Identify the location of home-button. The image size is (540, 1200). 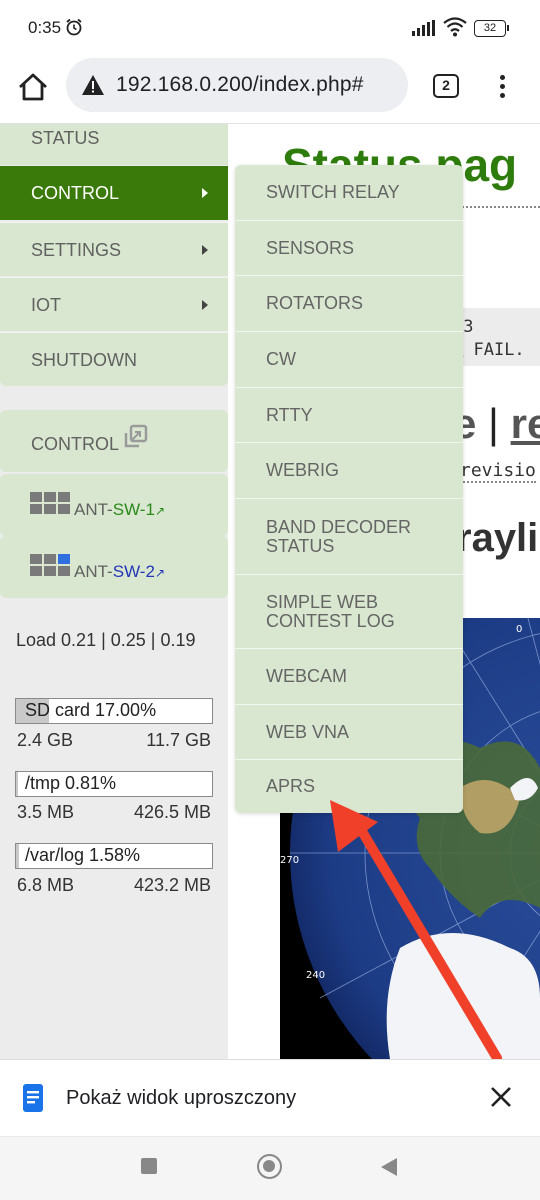
(269, 1166).